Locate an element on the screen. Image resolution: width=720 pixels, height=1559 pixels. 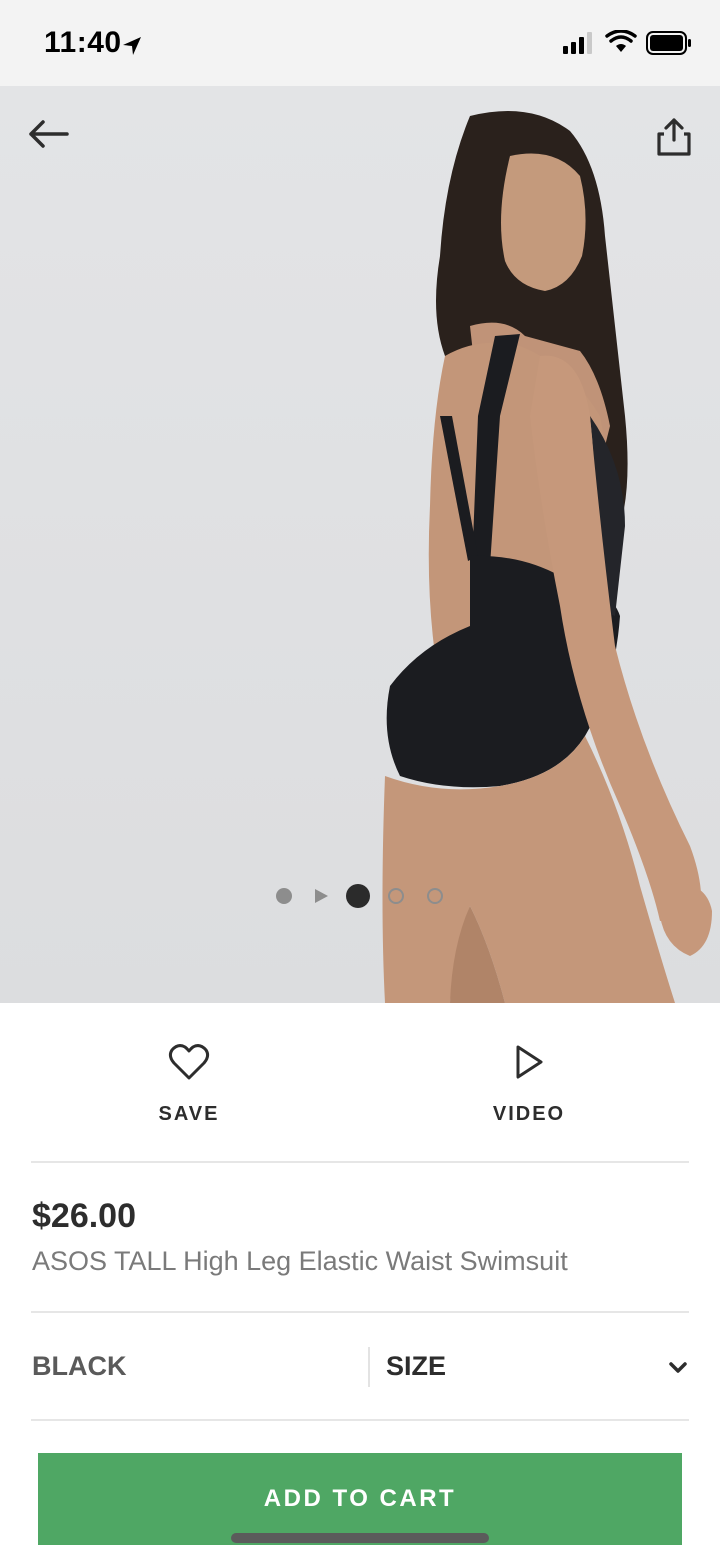
color-value: BLACK is located at coordinates (79, 1366).